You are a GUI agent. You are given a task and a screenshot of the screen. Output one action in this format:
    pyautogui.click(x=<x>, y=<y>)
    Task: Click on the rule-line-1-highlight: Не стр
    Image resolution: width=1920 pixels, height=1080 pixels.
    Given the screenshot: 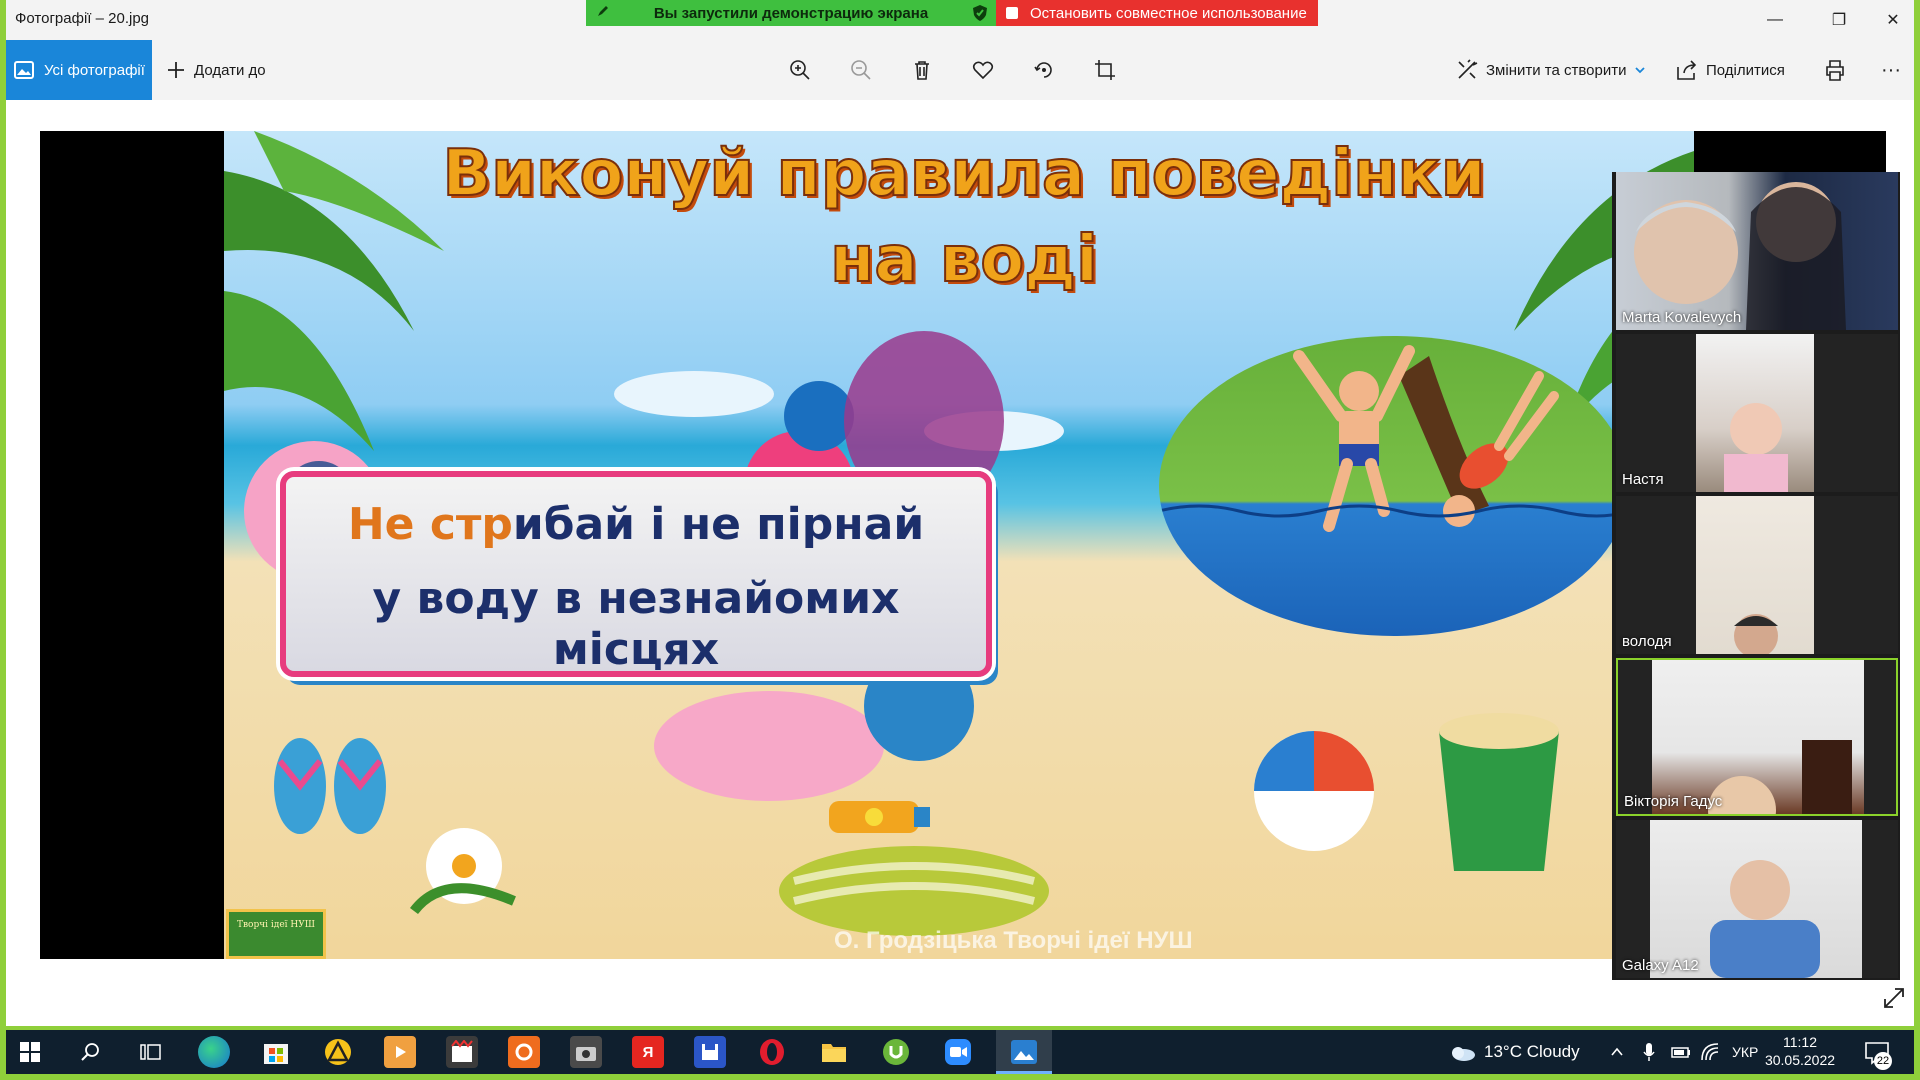 What is the action you would take?
    pyautogui.click(x=430, y=524)
    